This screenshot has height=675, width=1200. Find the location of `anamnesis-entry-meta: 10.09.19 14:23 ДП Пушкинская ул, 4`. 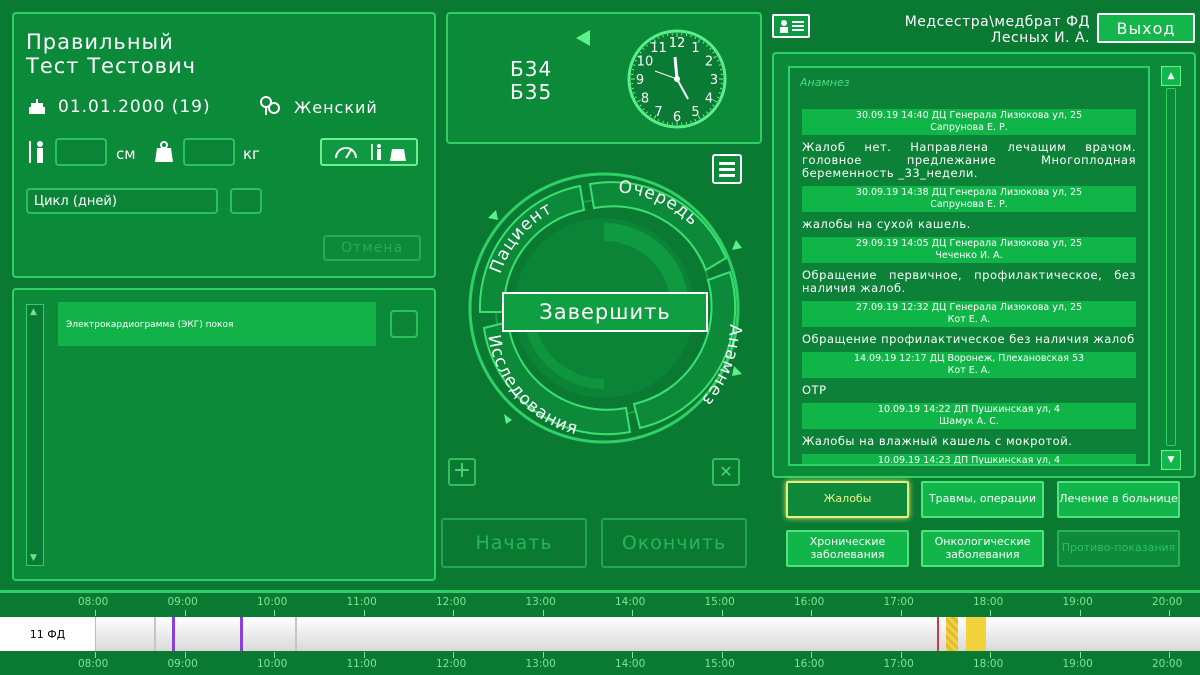

anamnesis-entry-meta: 10.09.19 14:23 ДП Пушкинская ул, 4 is located at coordinates (969, 460).